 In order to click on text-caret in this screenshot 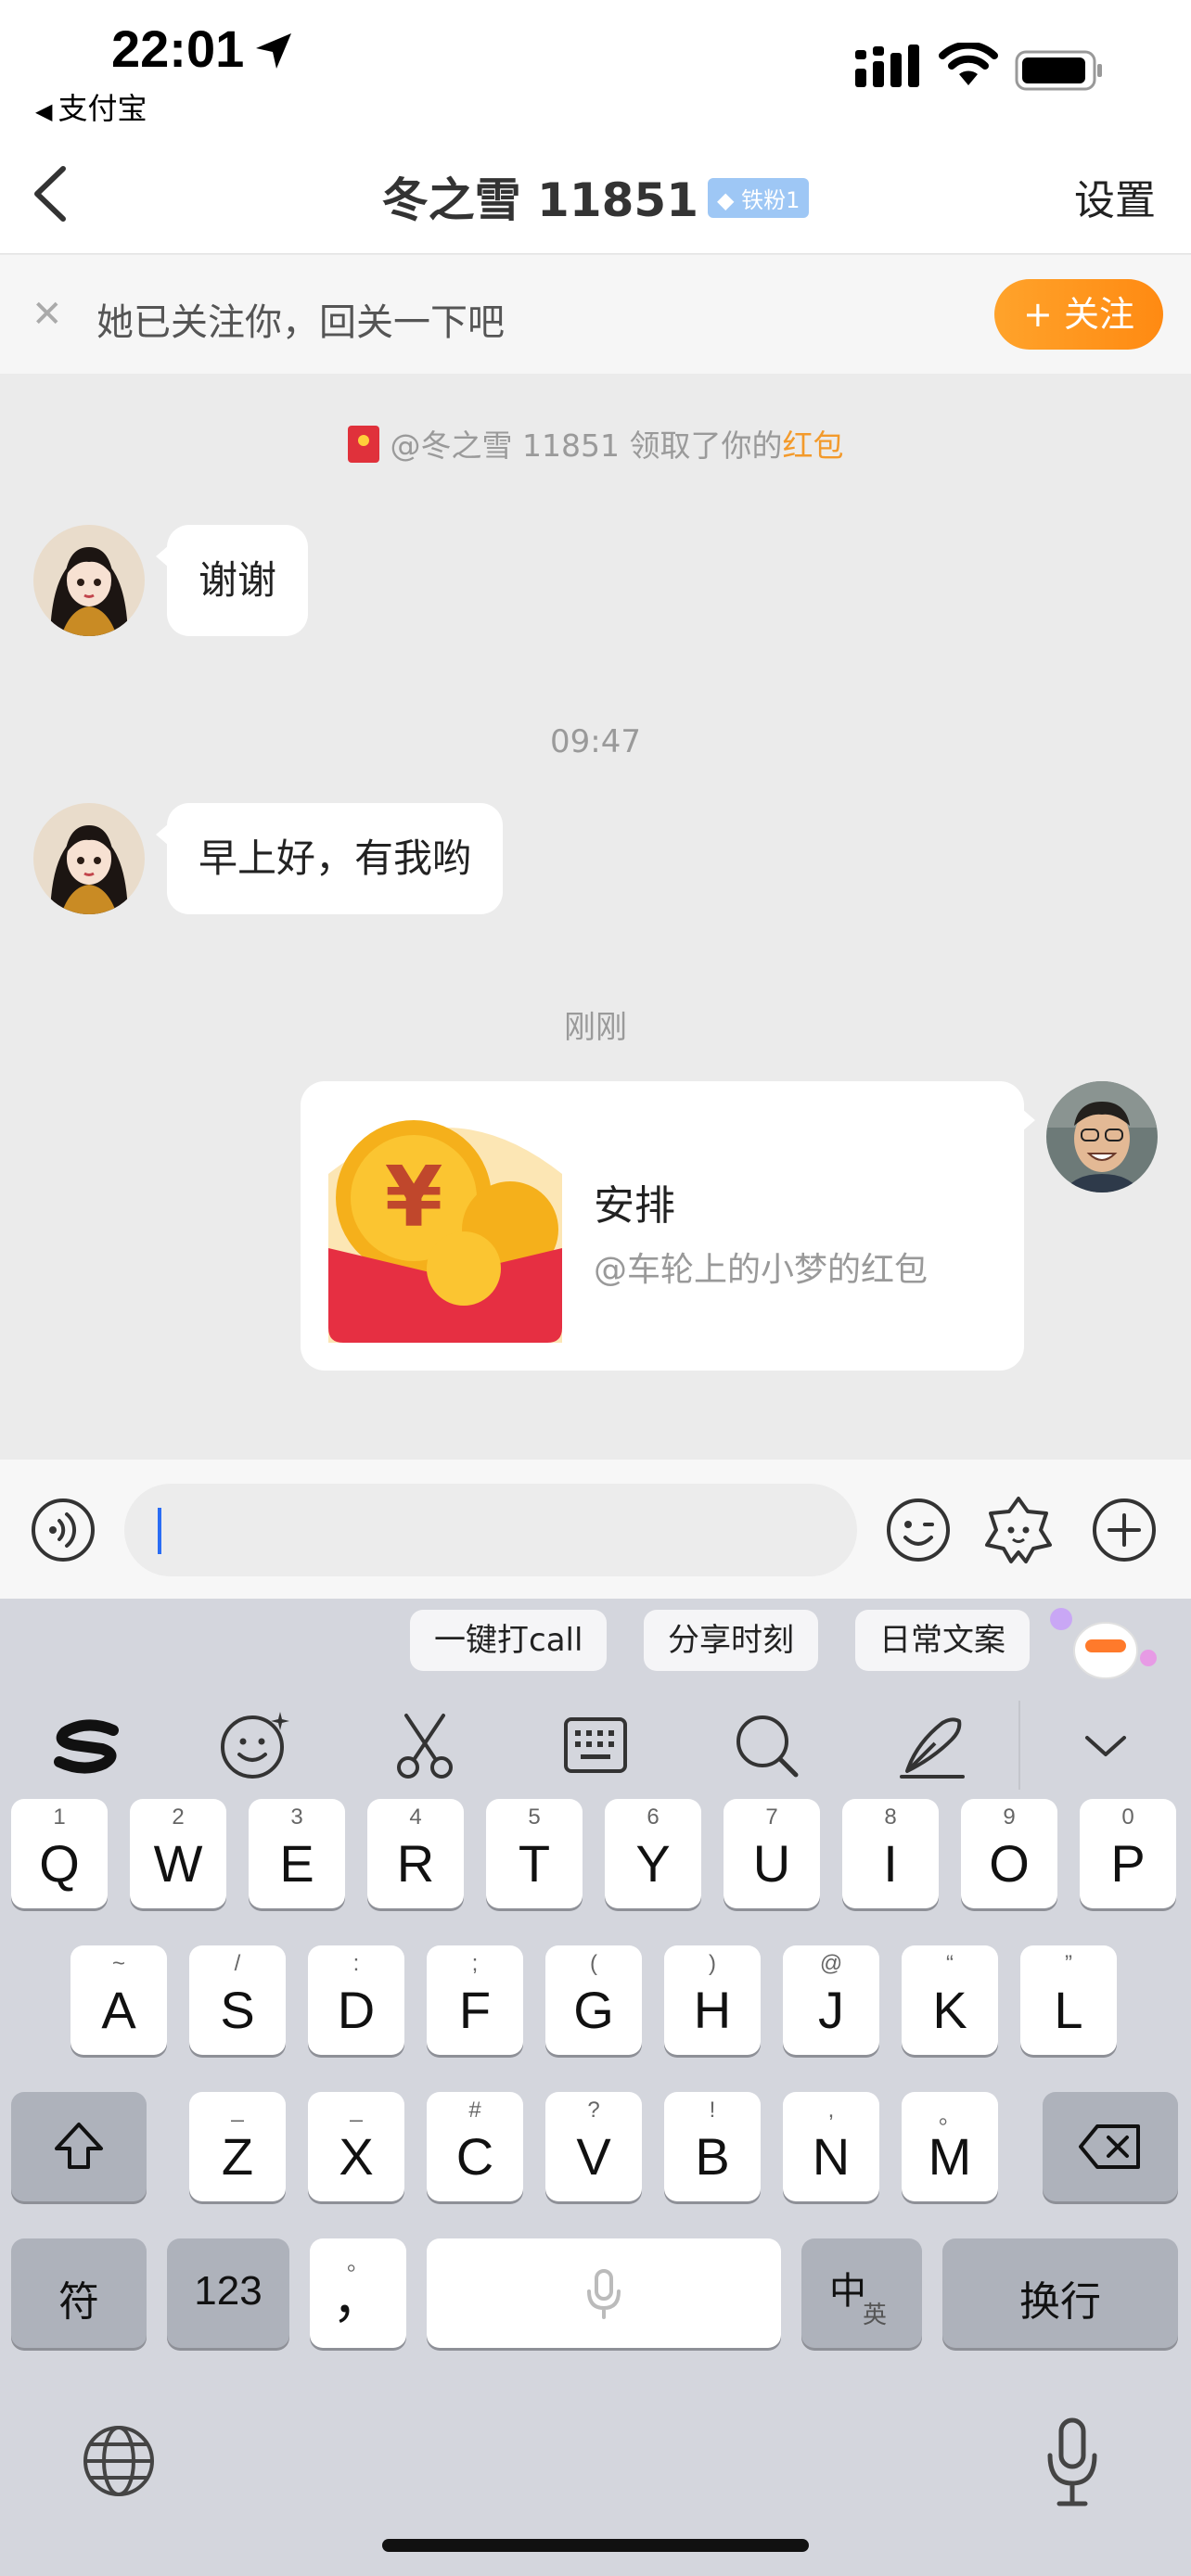, I will do `click(159, 1531)`.